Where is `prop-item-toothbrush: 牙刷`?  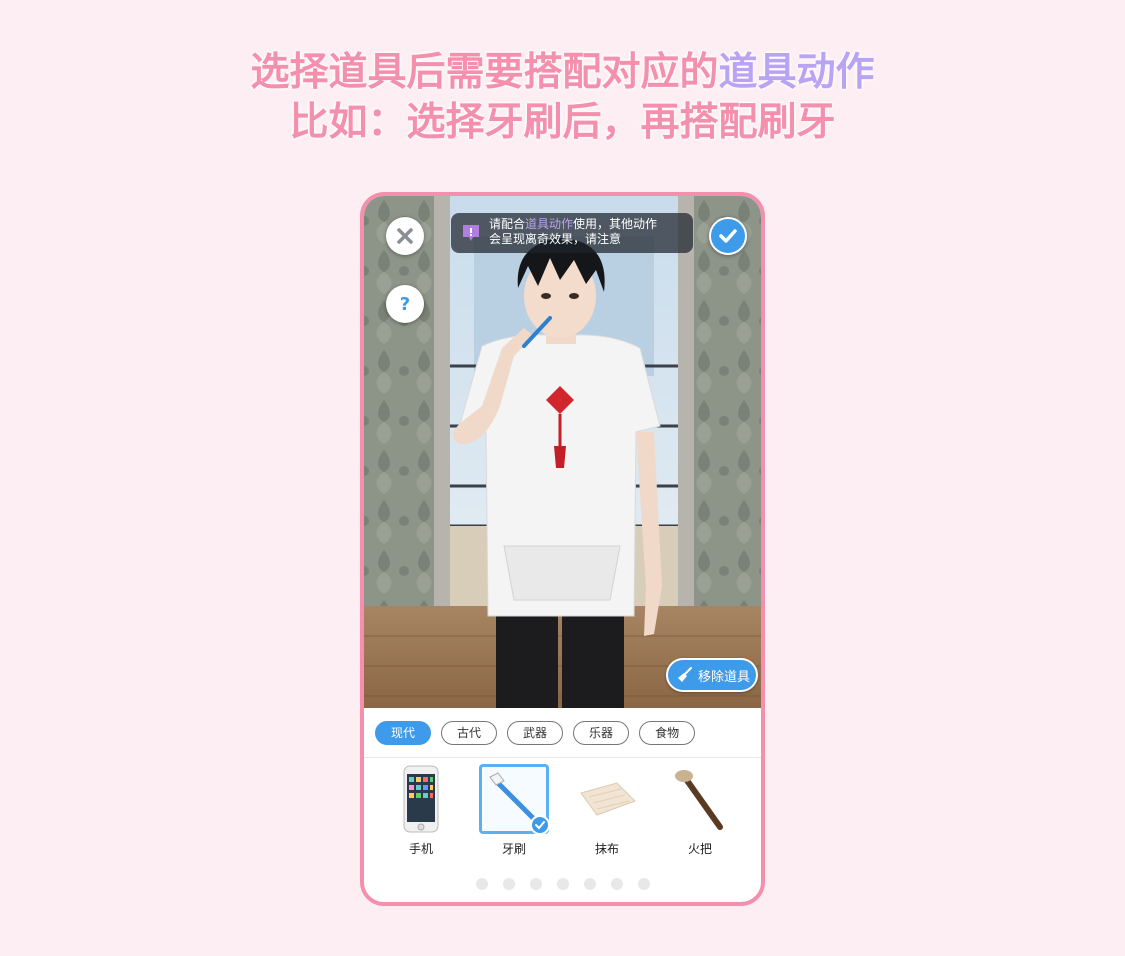
prop-item-toothbrush: 牙刷 is located at coordinates (514, 810).